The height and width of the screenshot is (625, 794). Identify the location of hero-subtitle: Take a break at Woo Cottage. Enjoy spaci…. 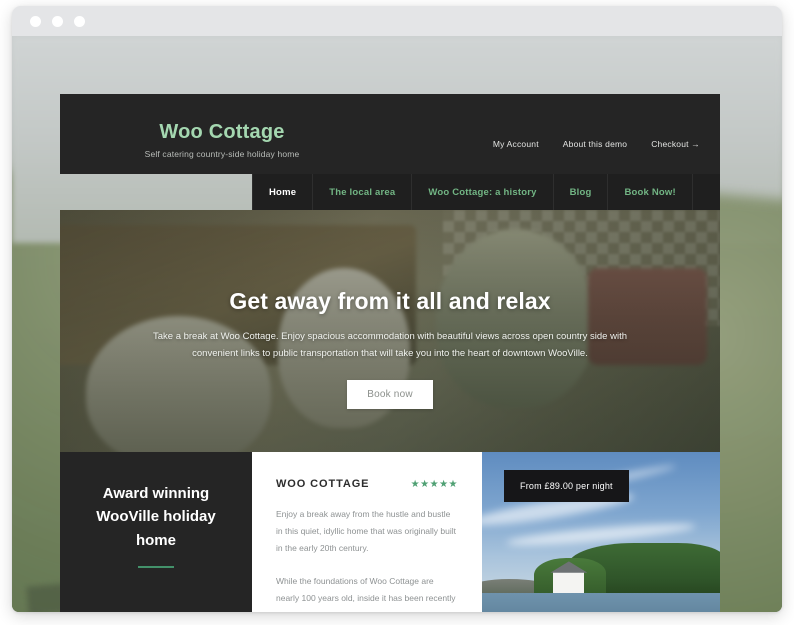
(390, 345).